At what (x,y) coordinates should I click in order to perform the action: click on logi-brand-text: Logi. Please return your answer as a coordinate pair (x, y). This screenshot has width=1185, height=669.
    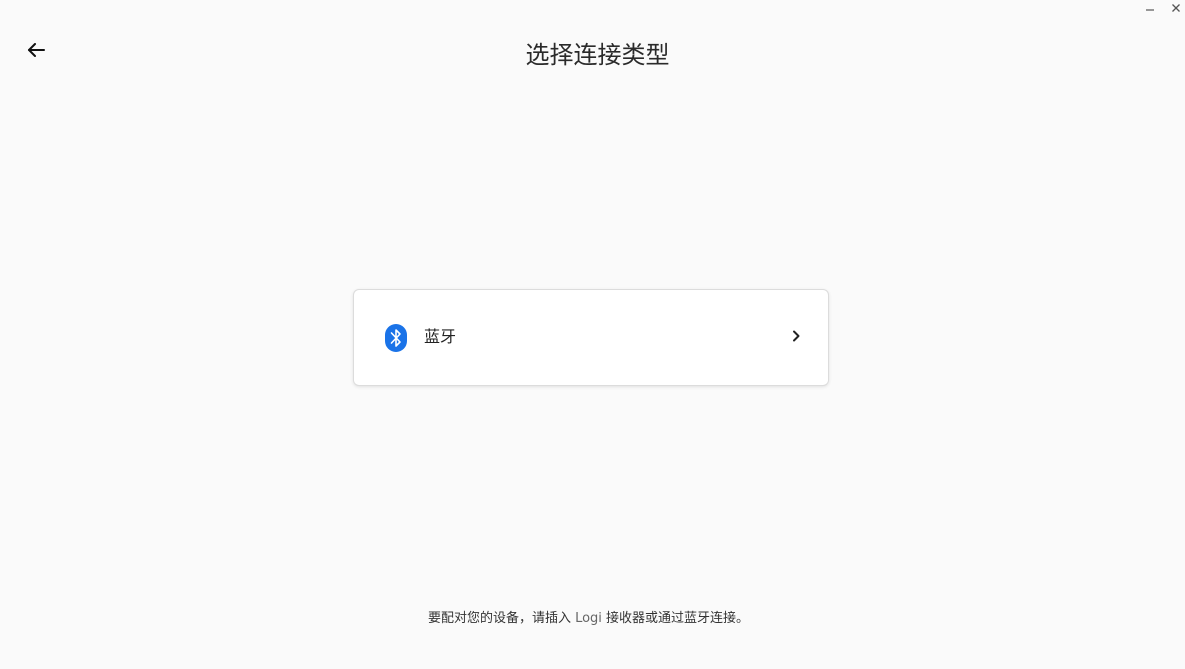
    Looking at the image, I should click on (588, 618).